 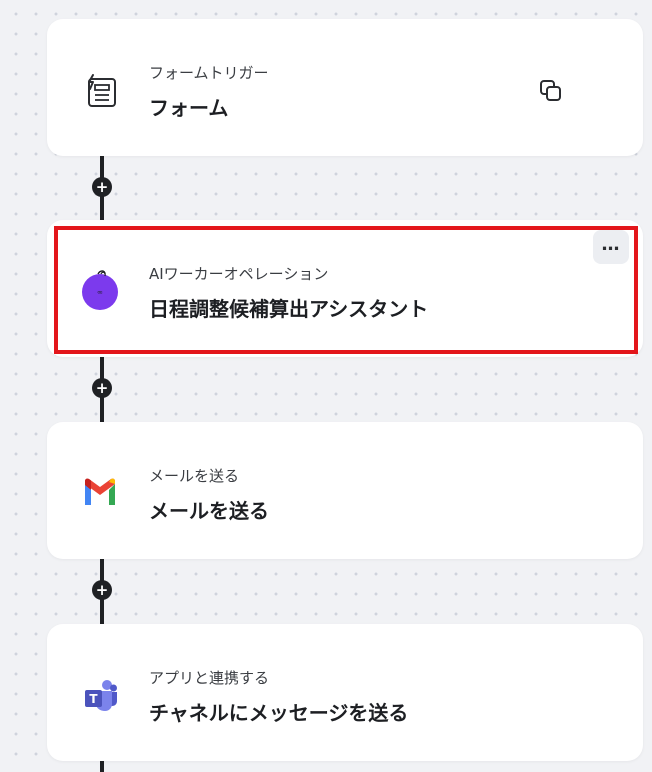 What do you see at coordinates (289, 309) in the screenshot?
I see `step-title: 日程調整候補算出アシスタント` at bounding box center [289, 309].